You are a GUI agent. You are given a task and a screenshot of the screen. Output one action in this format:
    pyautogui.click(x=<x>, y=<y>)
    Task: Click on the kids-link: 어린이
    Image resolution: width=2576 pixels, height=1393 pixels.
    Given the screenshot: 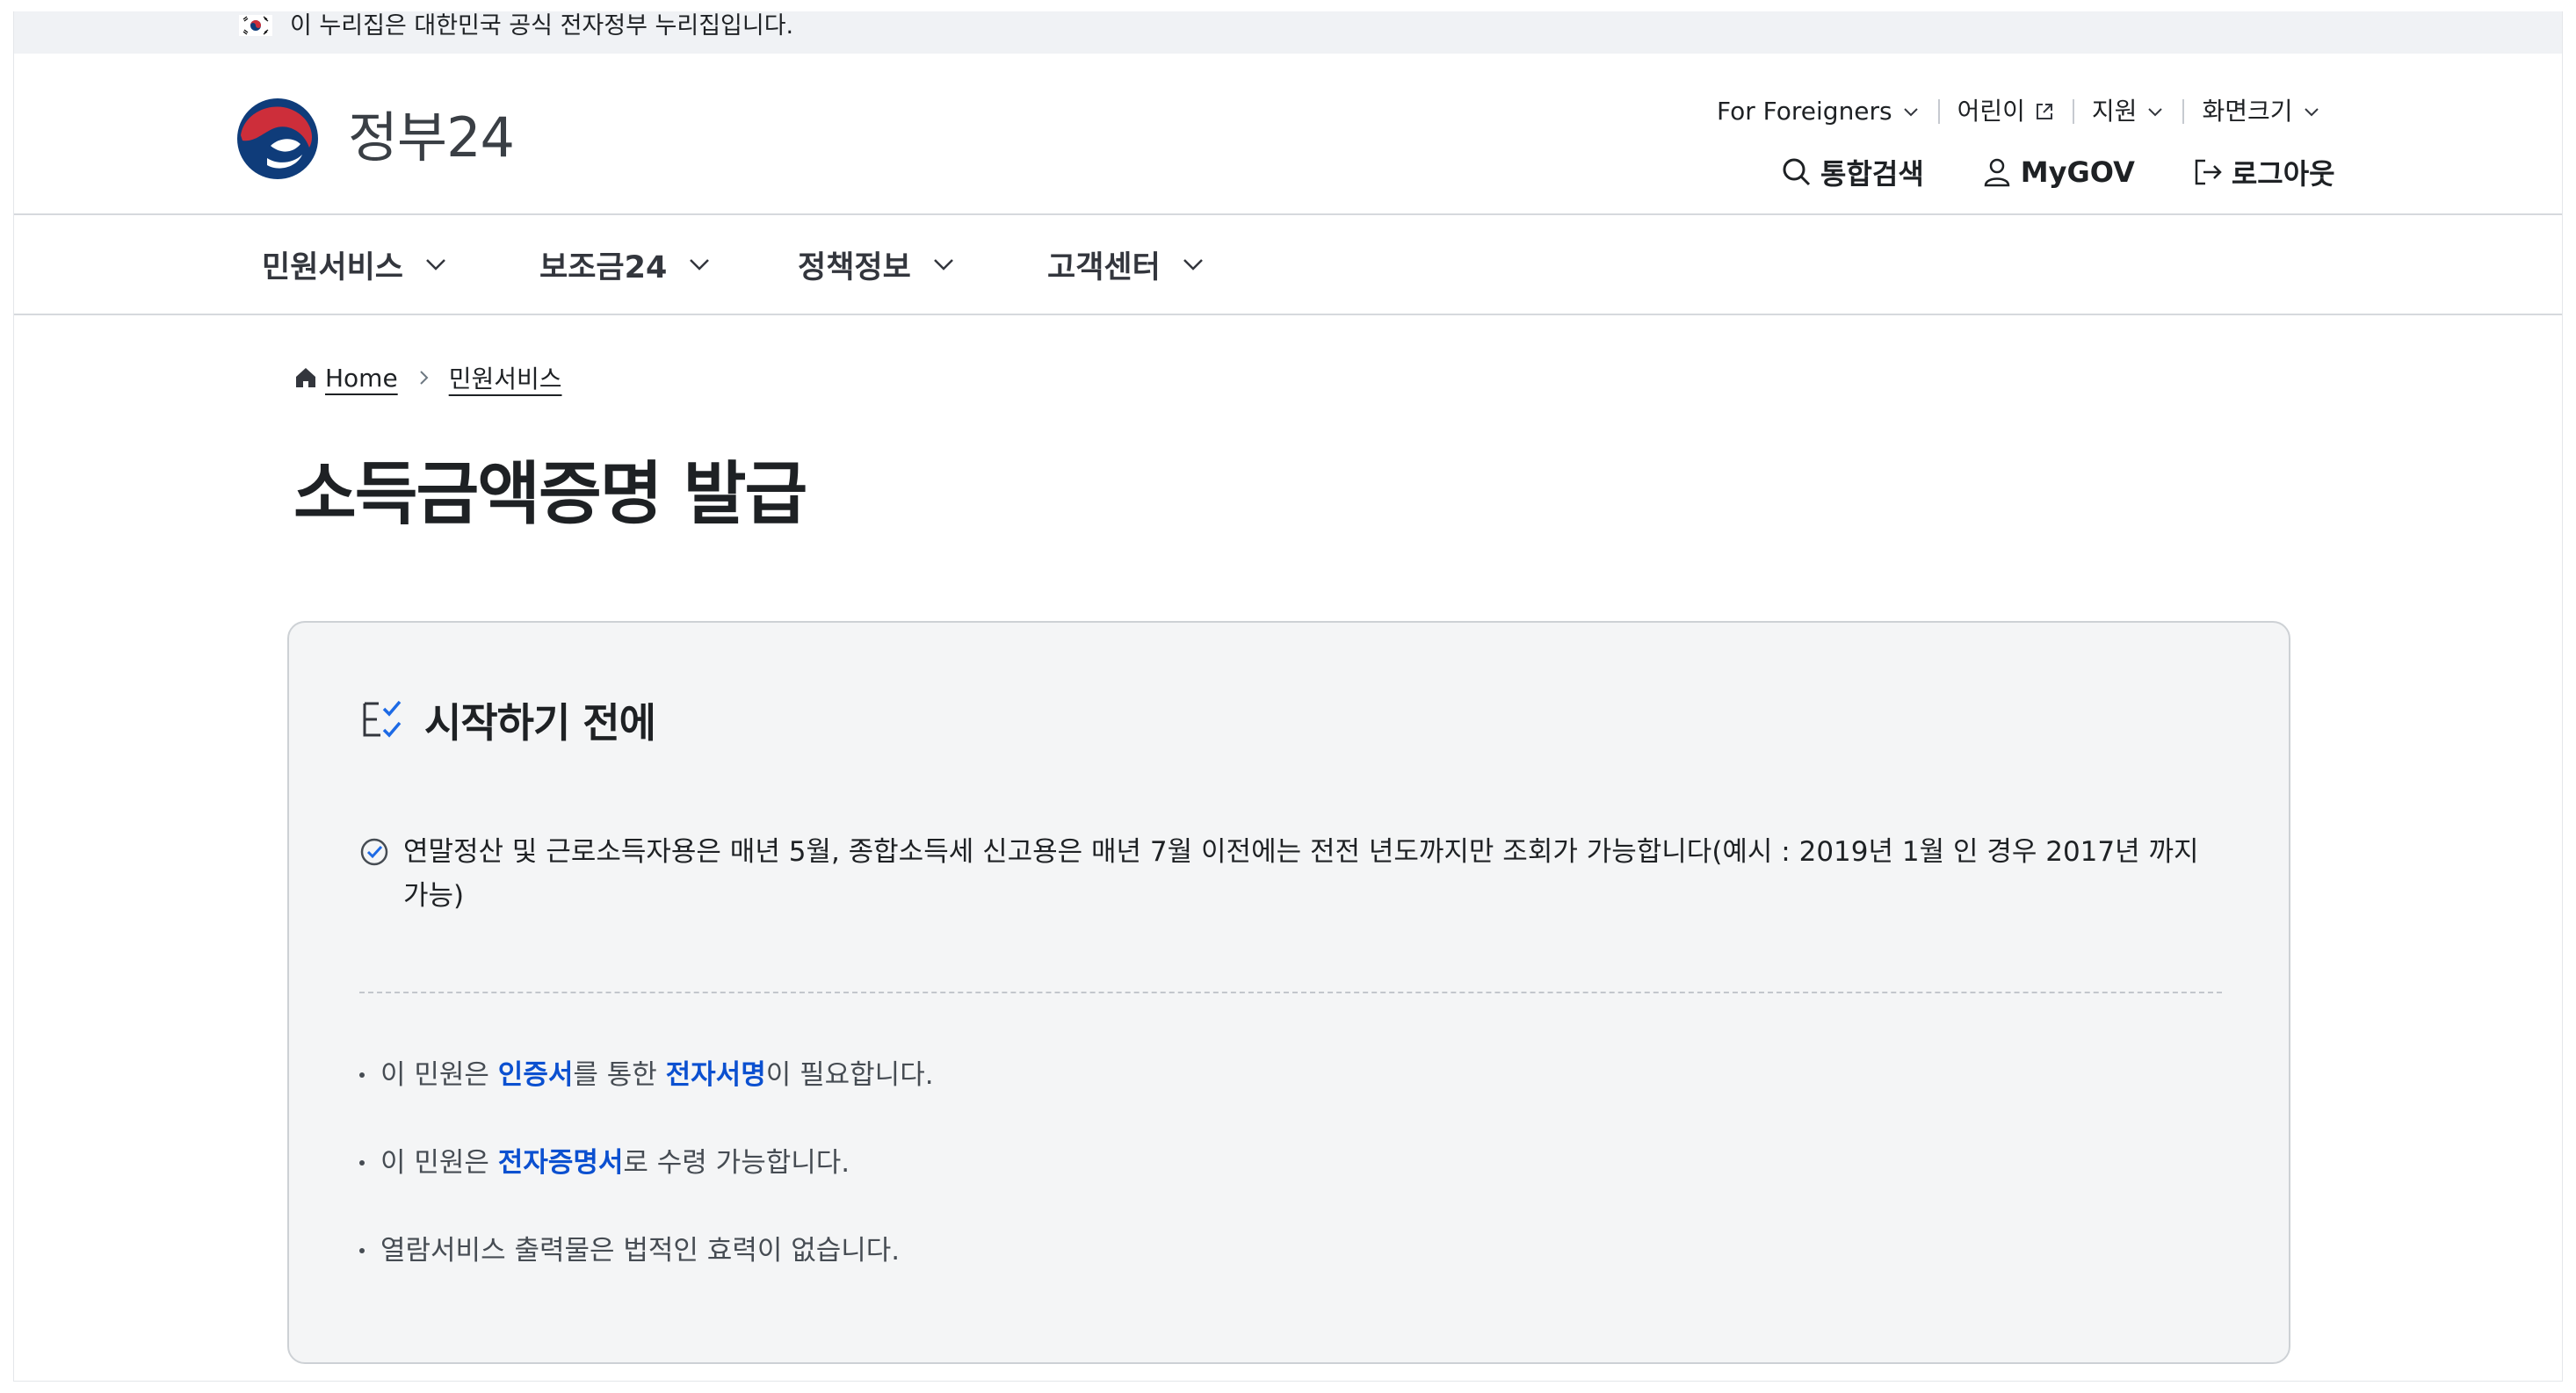 What is the action you would take?
    pyautogui.click(x=2006, y=111)
    